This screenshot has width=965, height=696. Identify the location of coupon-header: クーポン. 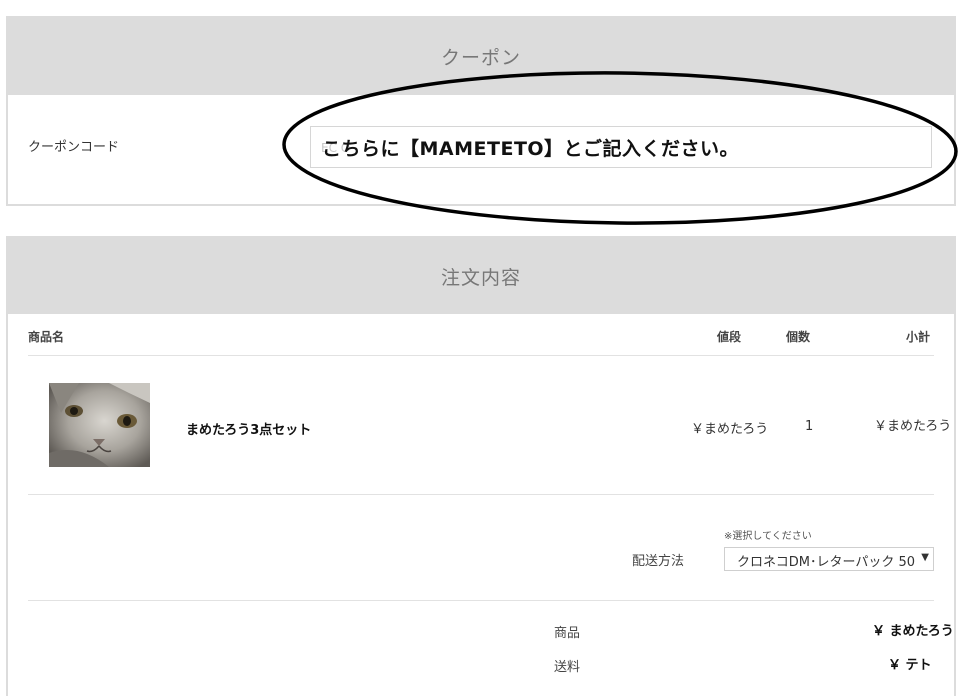
(481, 56).